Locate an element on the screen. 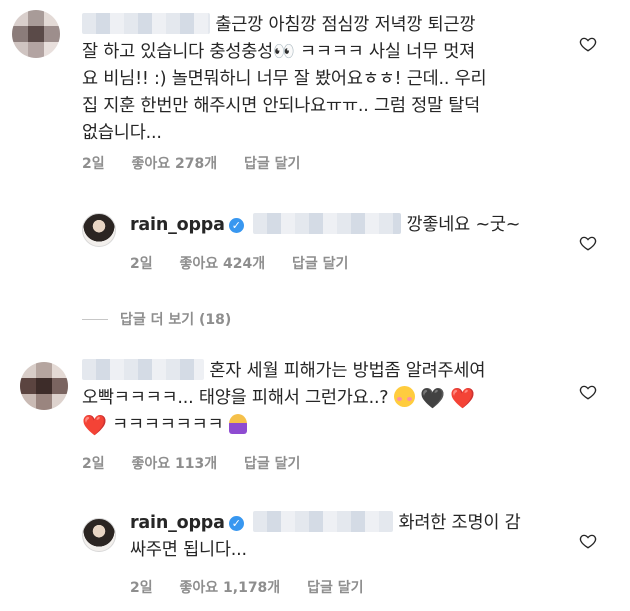  smiling-face-with-hearts-icon is located at coordinates (404, 396).